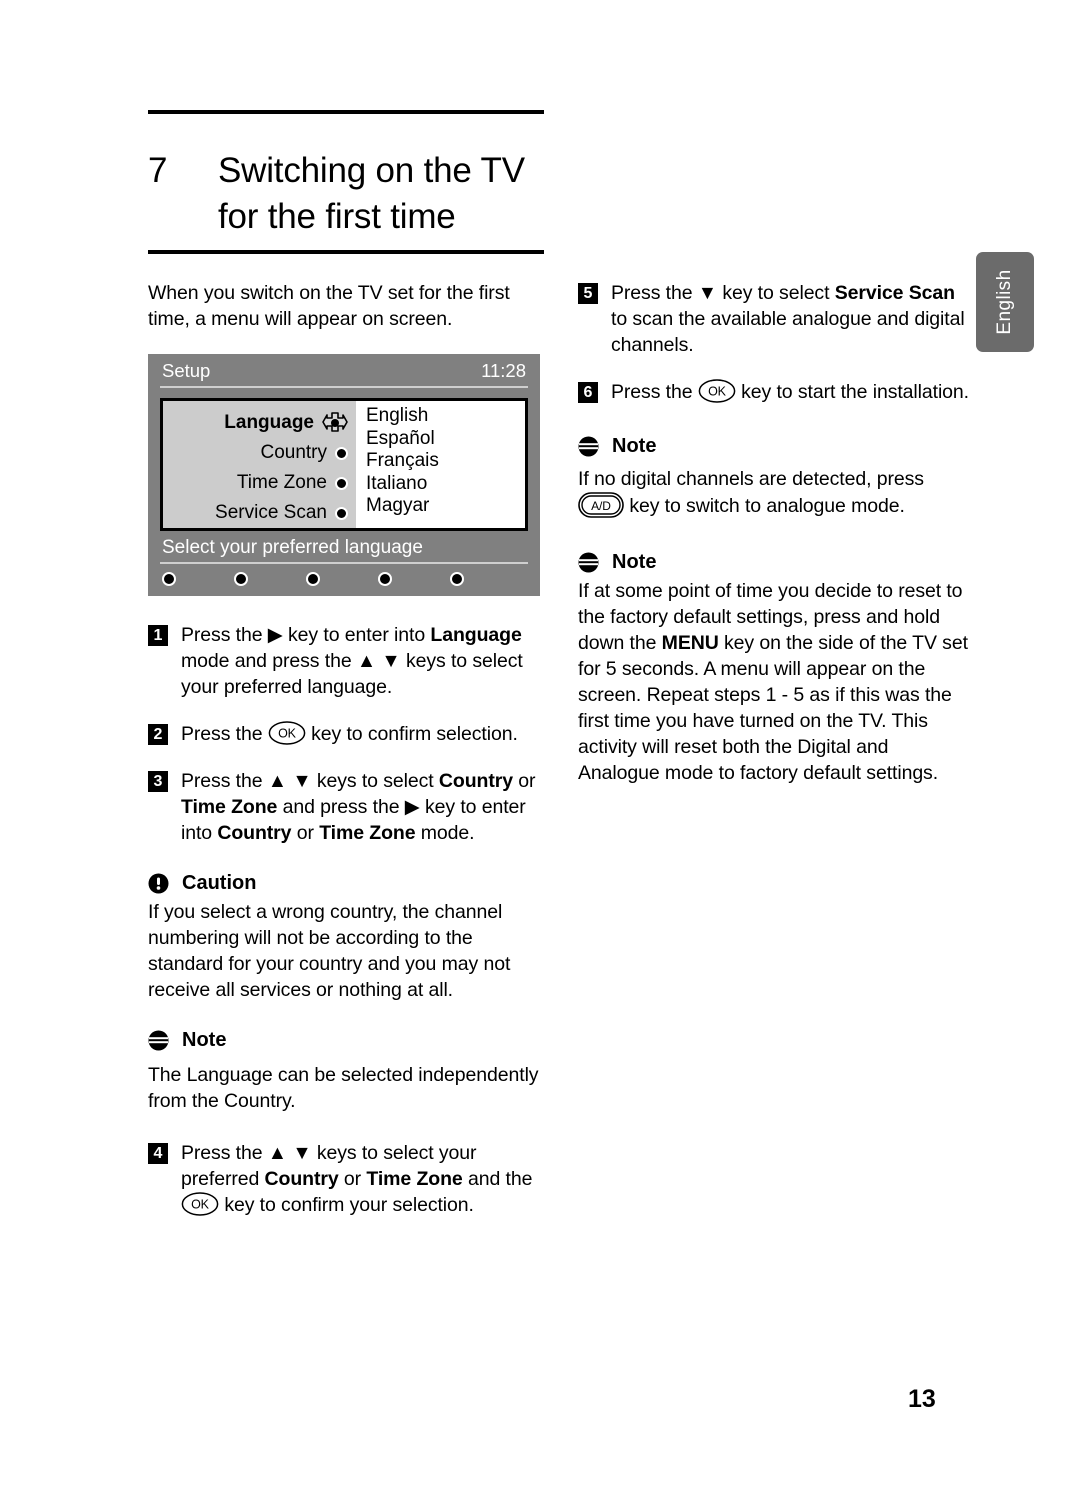 The height and width of the screenshot is (1492, 1080). What do you see at coordinates (1005, 302) in the screenshot?
I see `language-side-tab: English` at bounding box center [1005, 302].